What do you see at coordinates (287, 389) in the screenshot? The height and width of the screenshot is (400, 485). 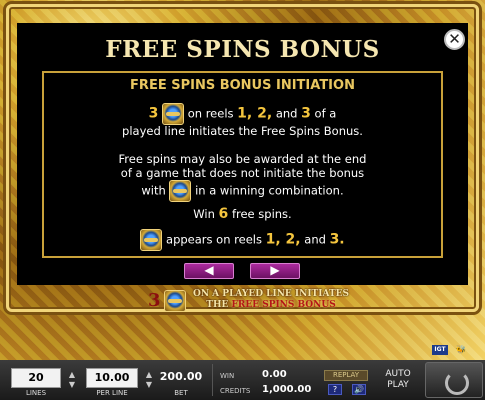 I see `credits-value: 1,000.00` at bounding box center [287, 389].